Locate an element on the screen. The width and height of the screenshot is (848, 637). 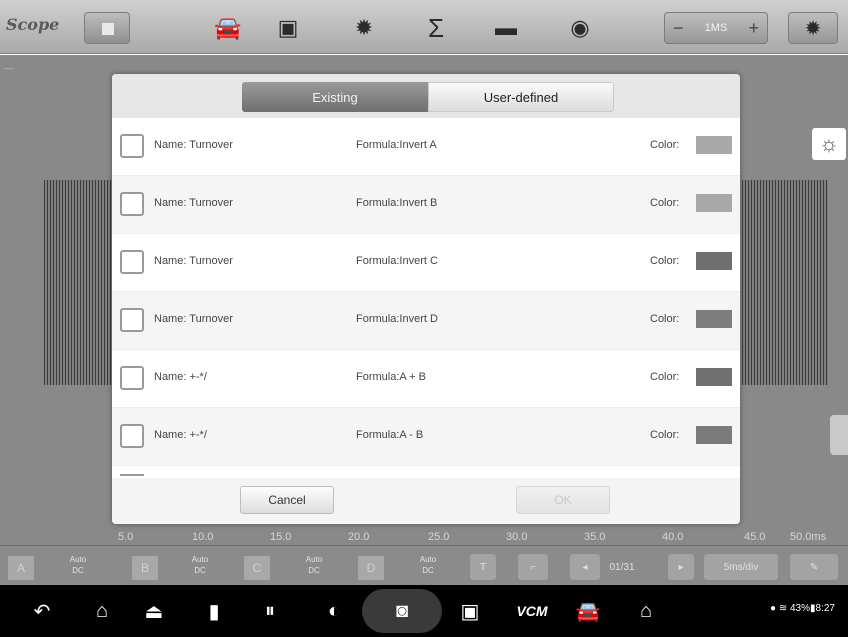
back-icon: ↶ is located at coordinates (42, 611).